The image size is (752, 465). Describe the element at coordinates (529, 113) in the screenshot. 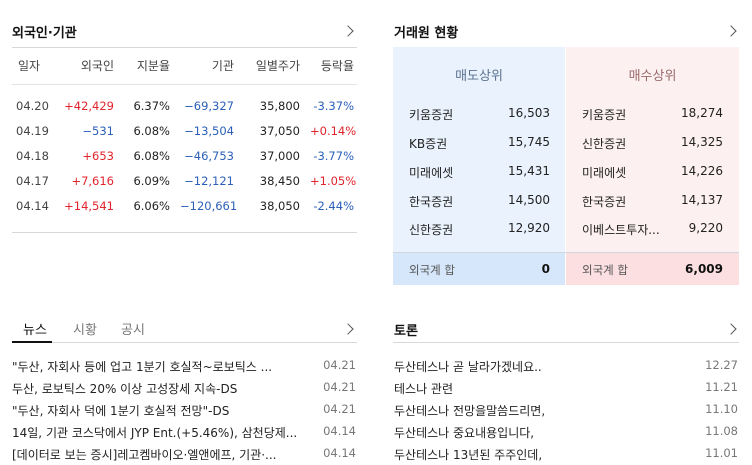

I see `sell-broker-value: 16,503` at that location.